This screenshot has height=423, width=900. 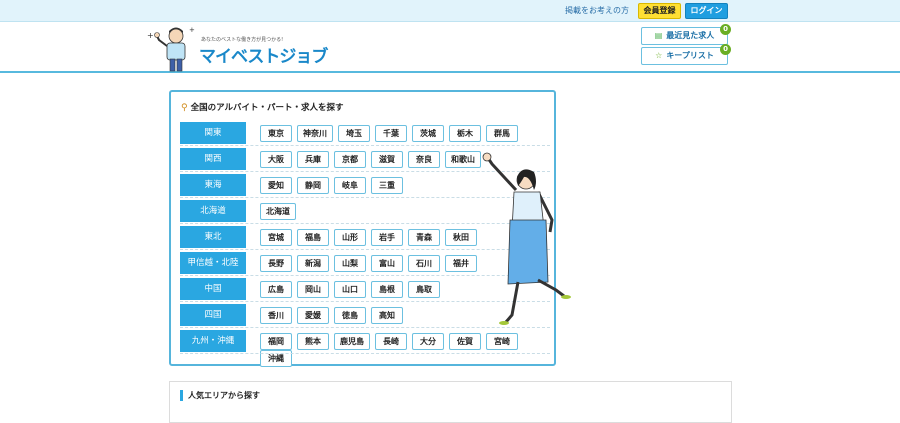 What do you see at coordinates (276, 358) in the screenshot?
I see `prefecture-button: 沖縄` at bounding box center [276, 358].